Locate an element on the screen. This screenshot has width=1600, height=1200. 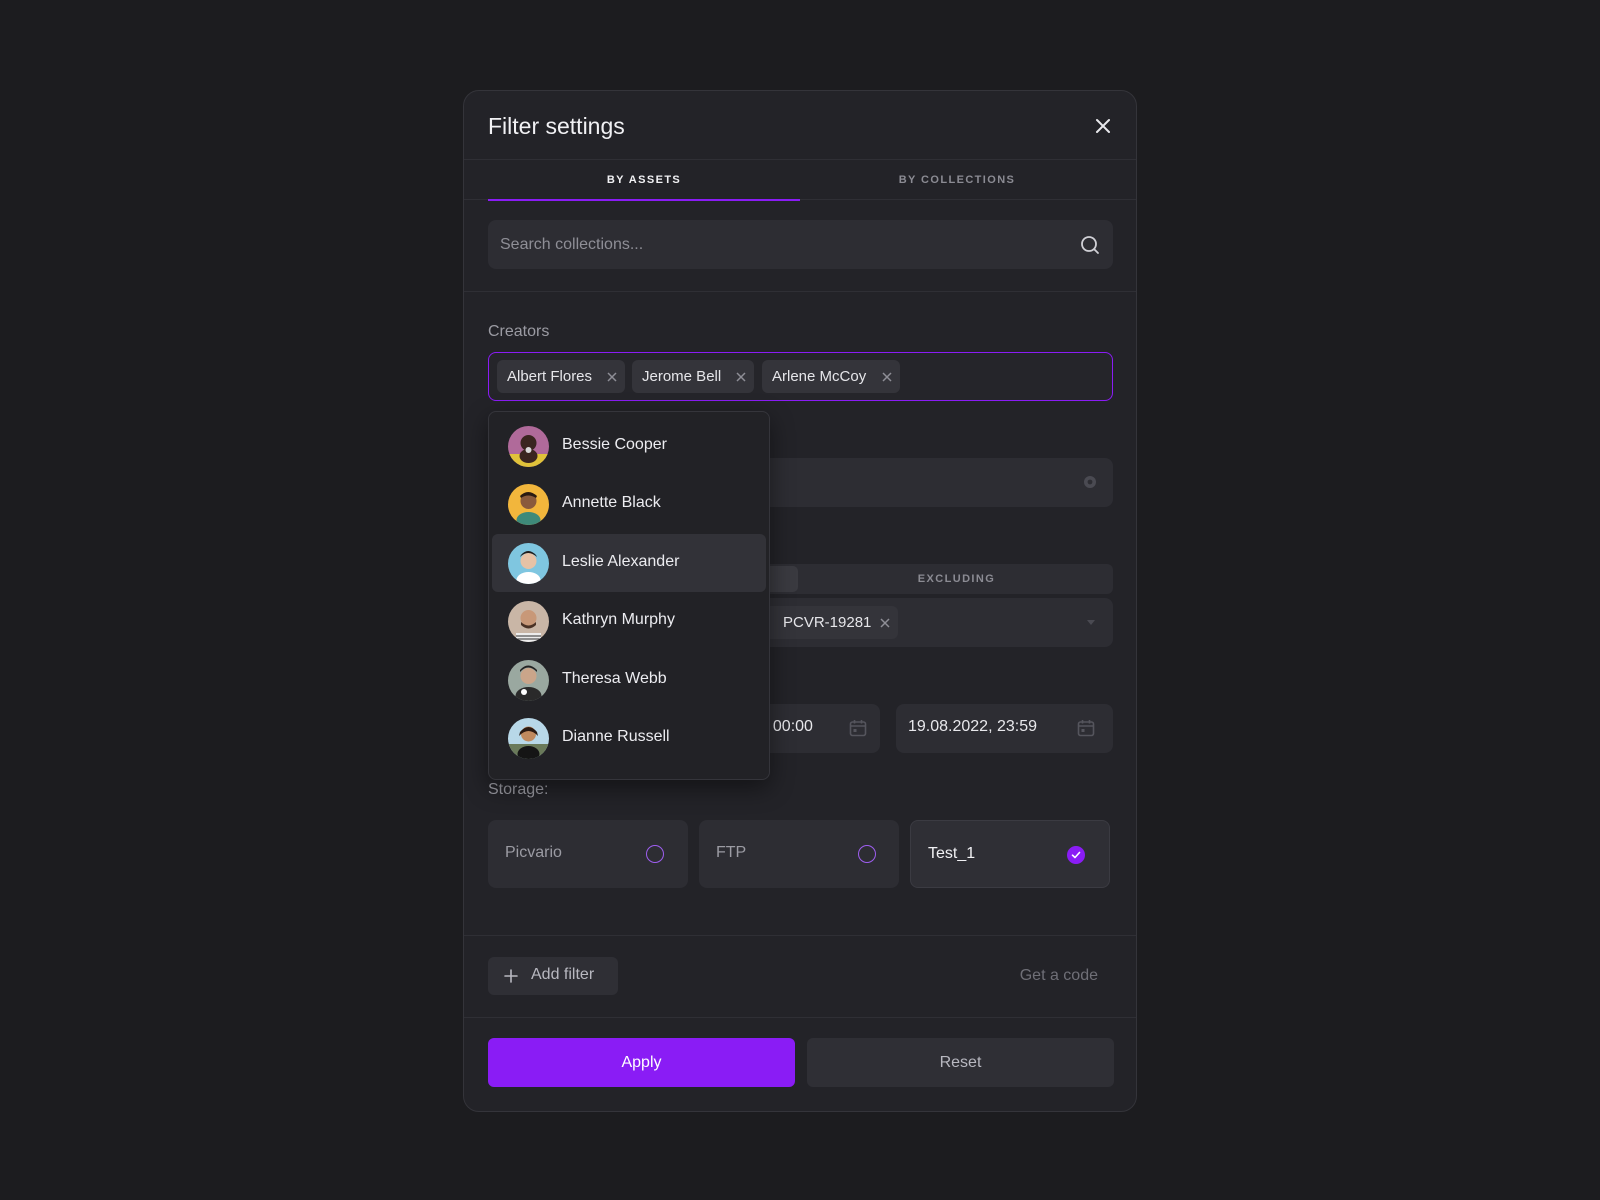
close-button is located at coordinates (1103, 126).